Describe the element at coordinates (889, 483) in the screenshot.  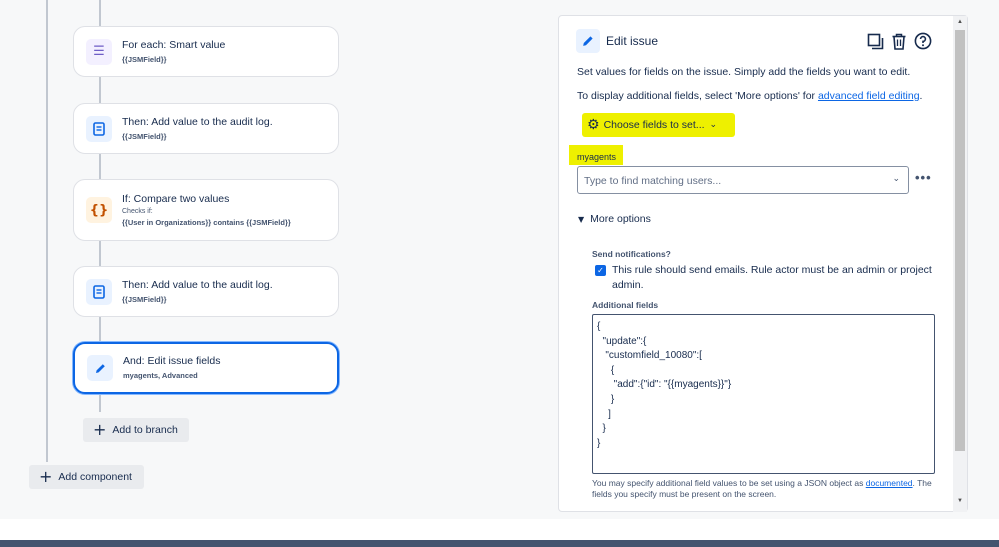
I see `documented-link: documented` at that location.